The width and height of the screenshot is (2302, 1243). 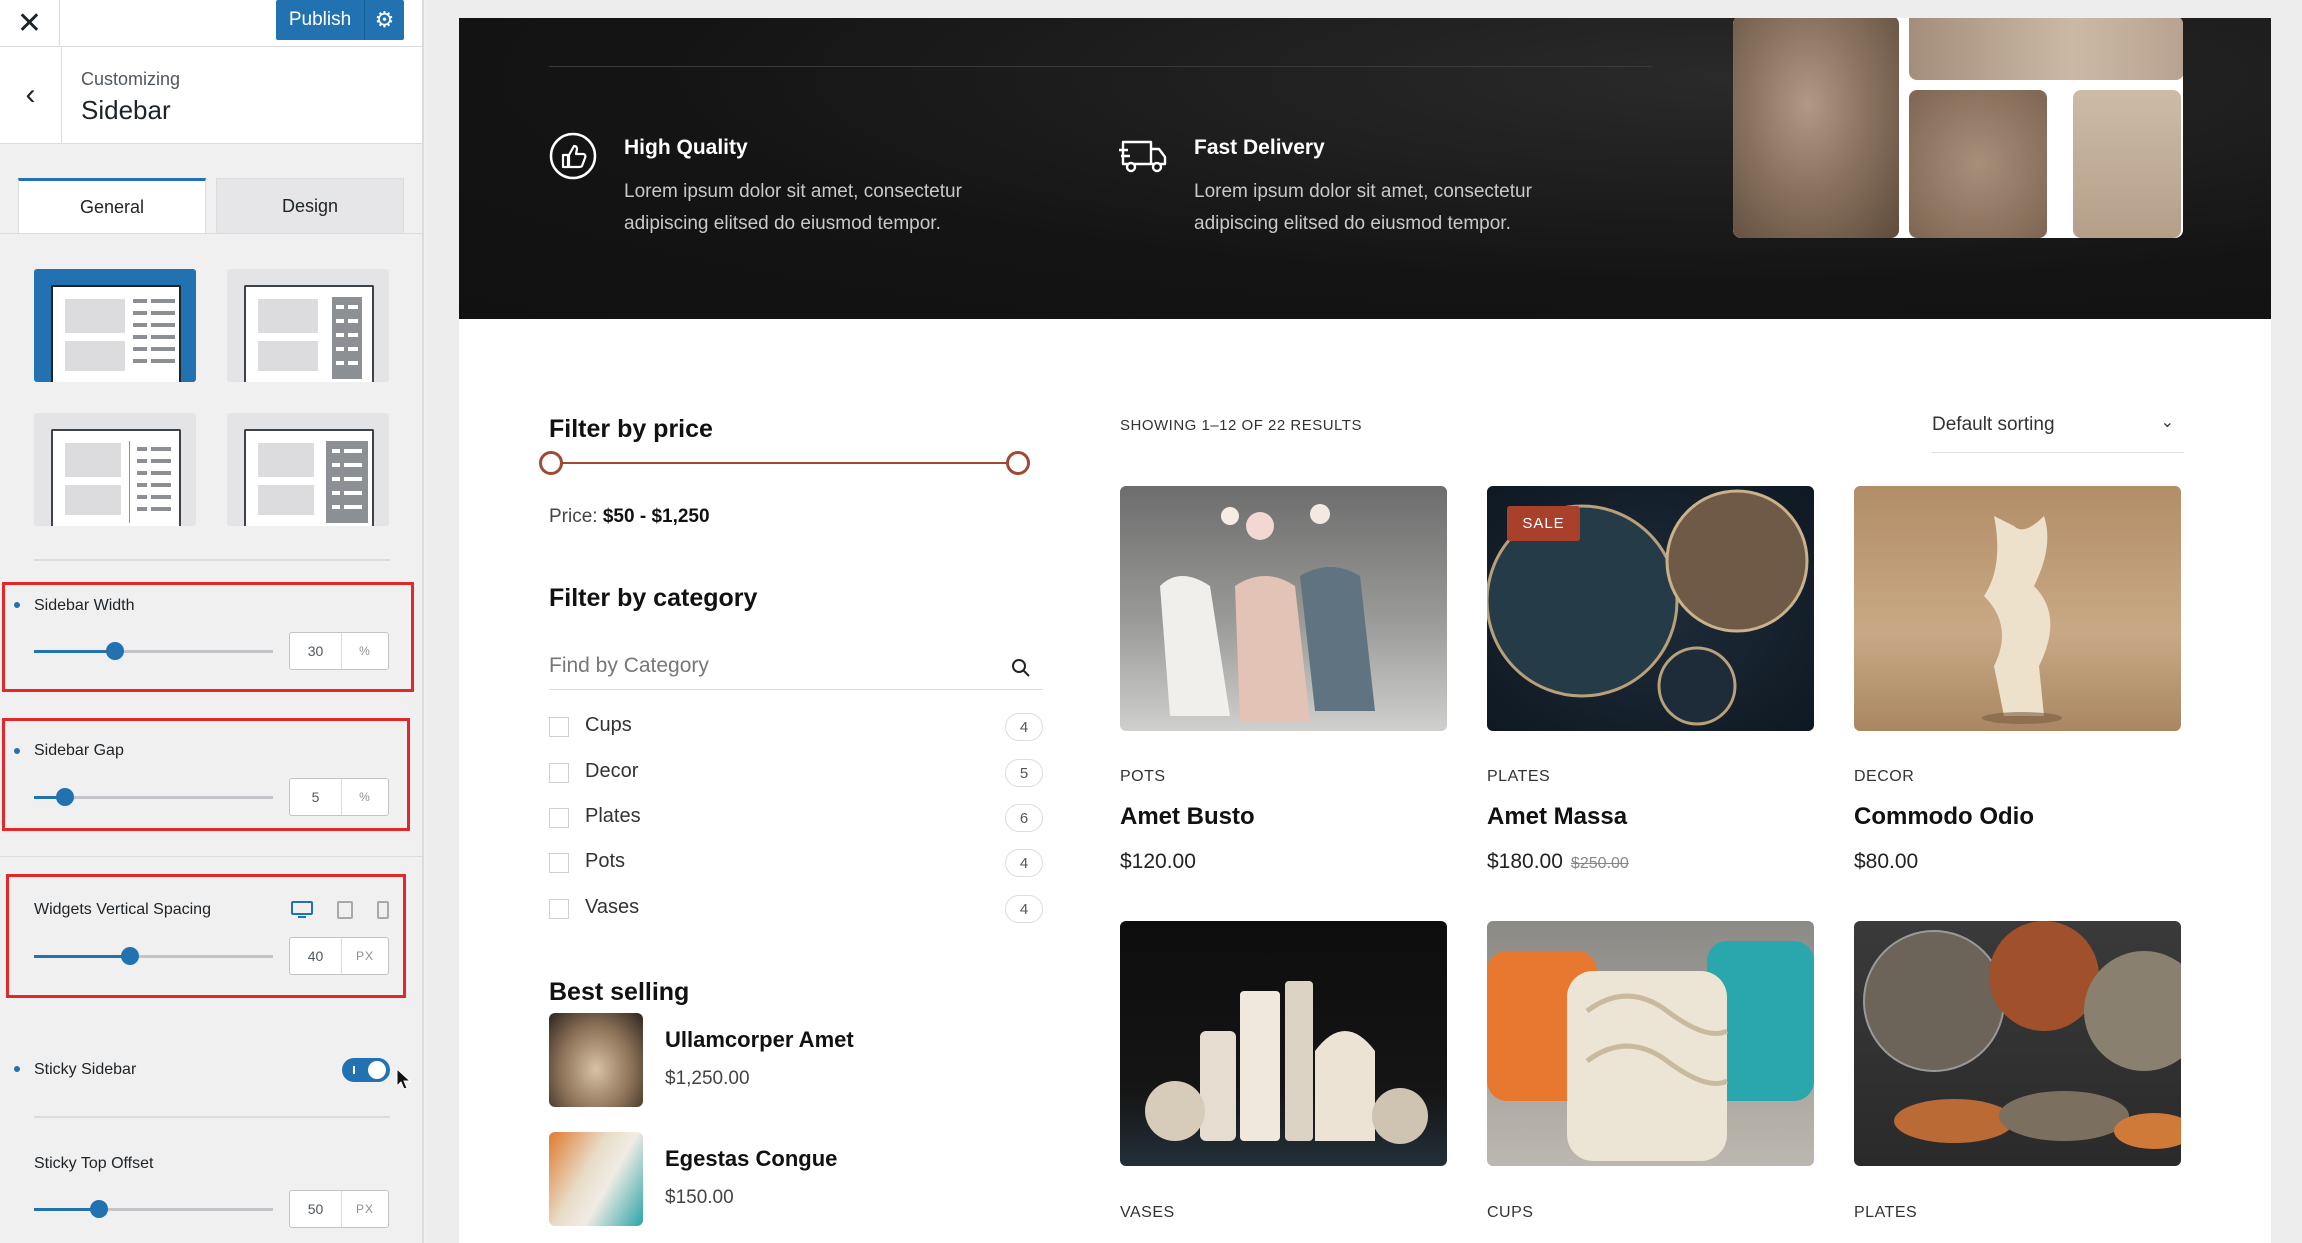 What do you see at coordinates (1241, 425) in the screenshot?
I see `results-count: SHOWING 1–12 OF 22 RESULTS` at bounding box center [1241, 425].